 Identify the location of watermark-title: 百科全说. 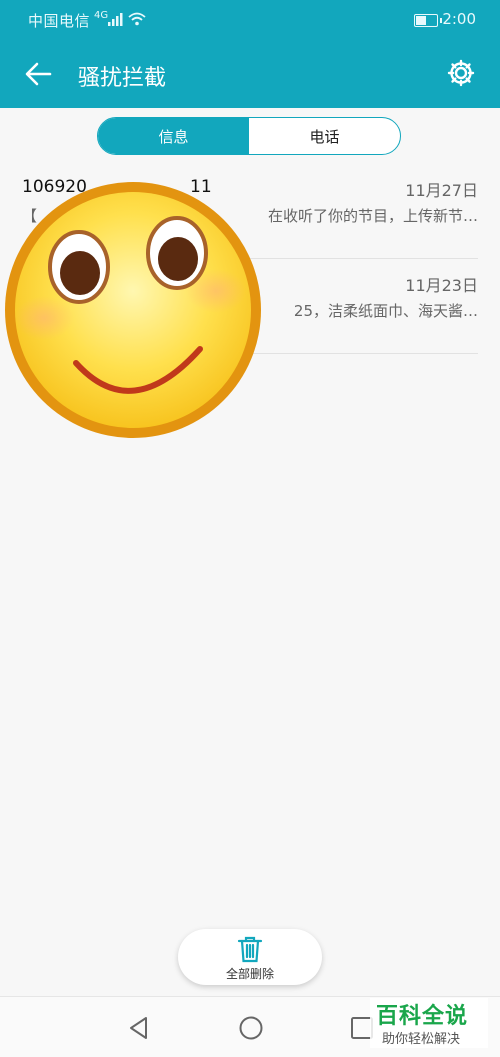
(422, 1016).